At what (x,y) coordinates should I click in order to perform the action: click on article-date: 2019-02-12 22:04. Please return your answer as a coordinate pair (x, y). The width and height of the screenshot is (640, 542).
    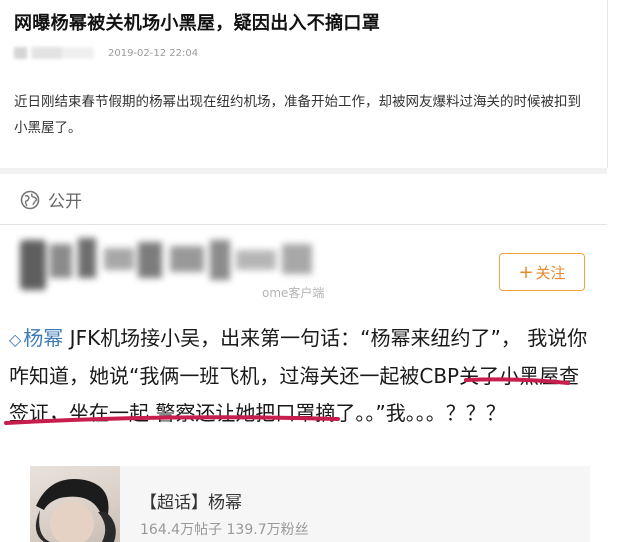
    Looking at the image, I should click on (153, 53).